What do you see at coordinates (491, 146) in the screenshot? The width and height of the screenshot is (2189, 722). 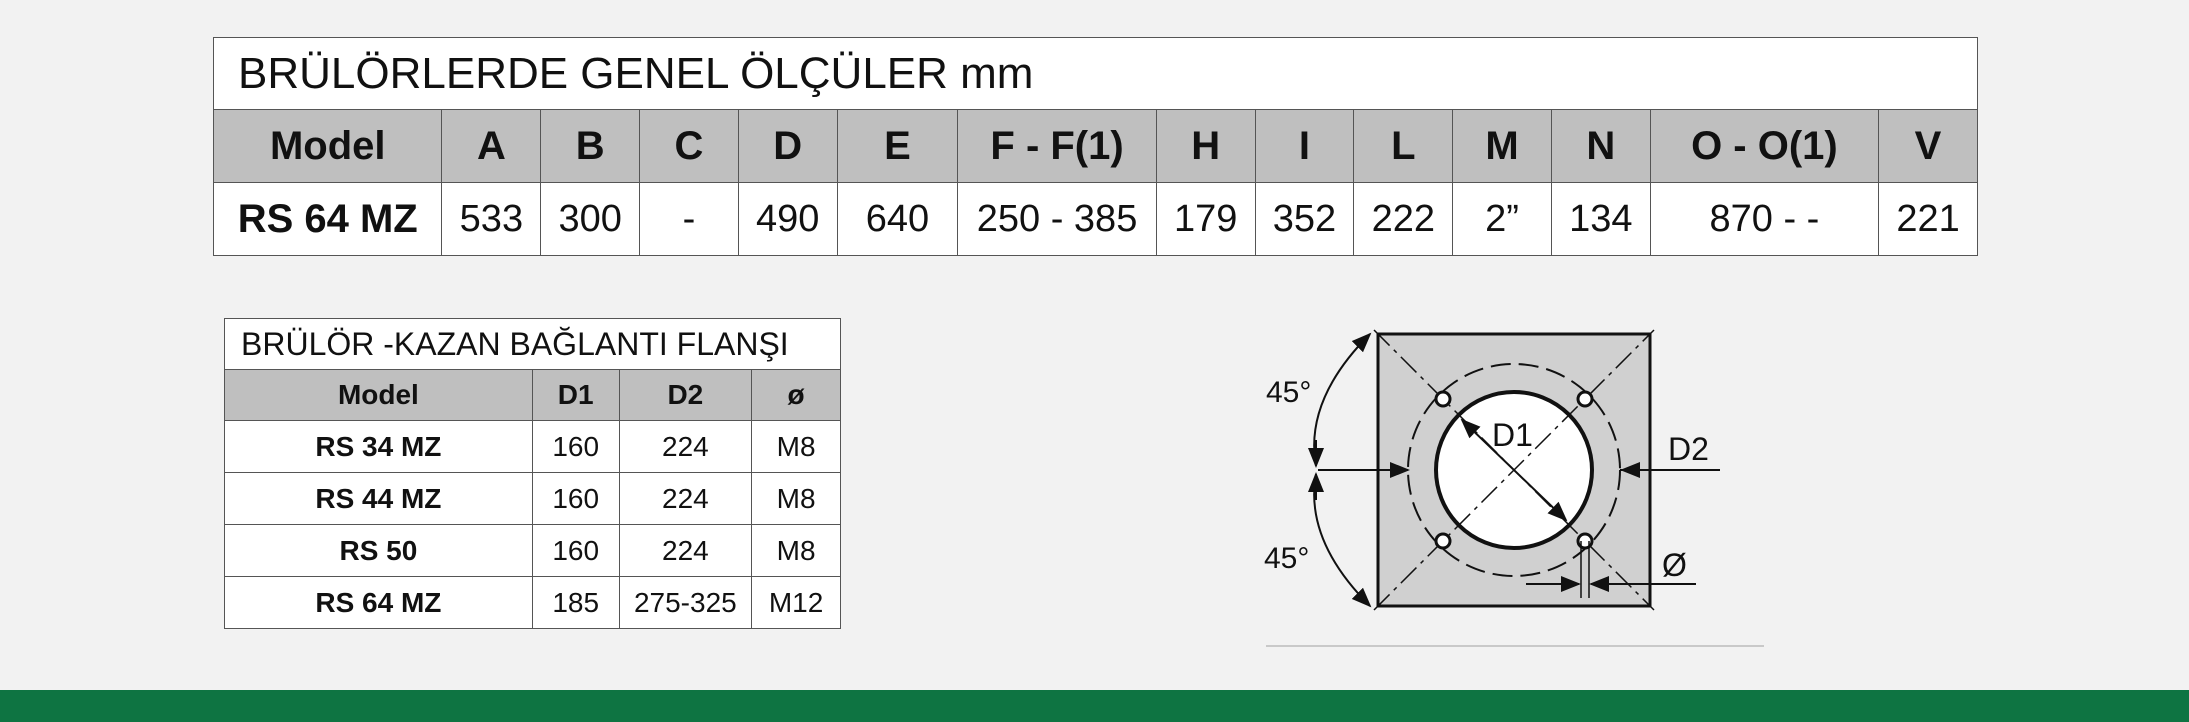 I see `header-a: A` at bounding box center [491, 146].